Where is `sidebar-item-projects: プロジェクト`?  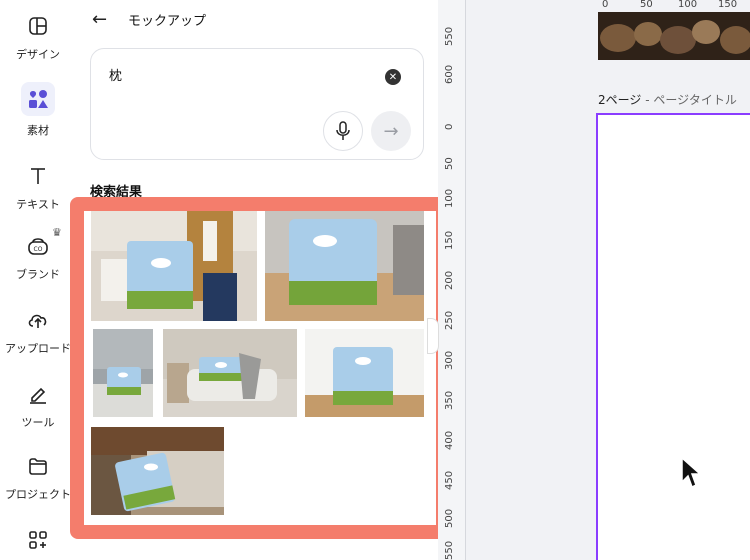
sidebar-item-projects: プロジェクト is located at coordinates (38, 477).